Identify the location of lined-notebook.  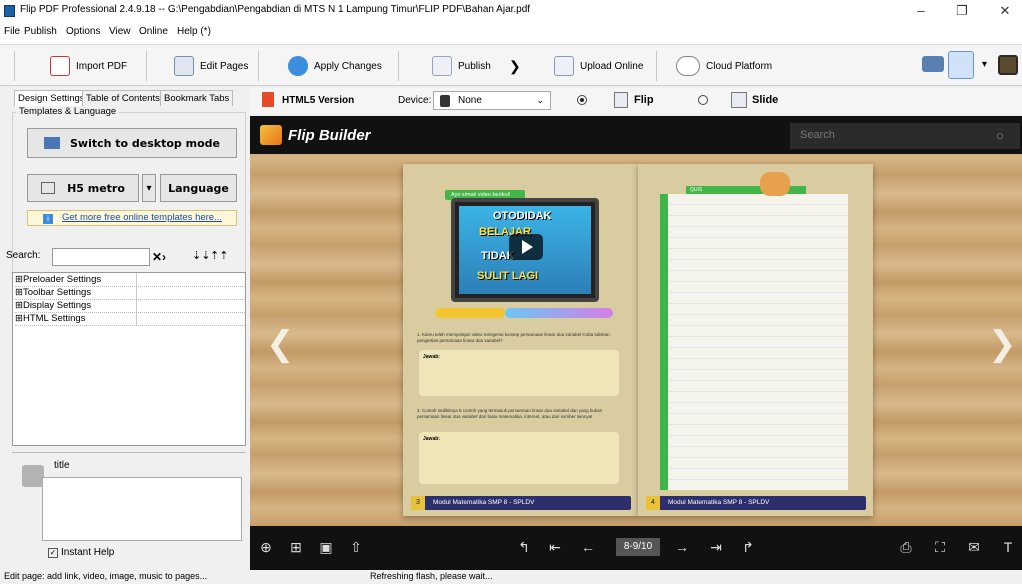
(754, 342).